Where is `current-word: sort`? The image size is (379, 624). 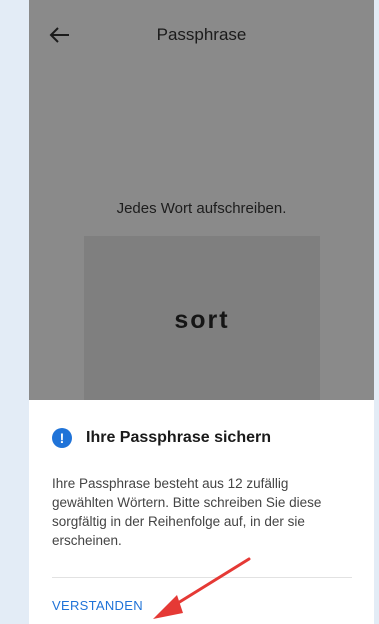
current-word: sort is located at coordinates (202, 320).